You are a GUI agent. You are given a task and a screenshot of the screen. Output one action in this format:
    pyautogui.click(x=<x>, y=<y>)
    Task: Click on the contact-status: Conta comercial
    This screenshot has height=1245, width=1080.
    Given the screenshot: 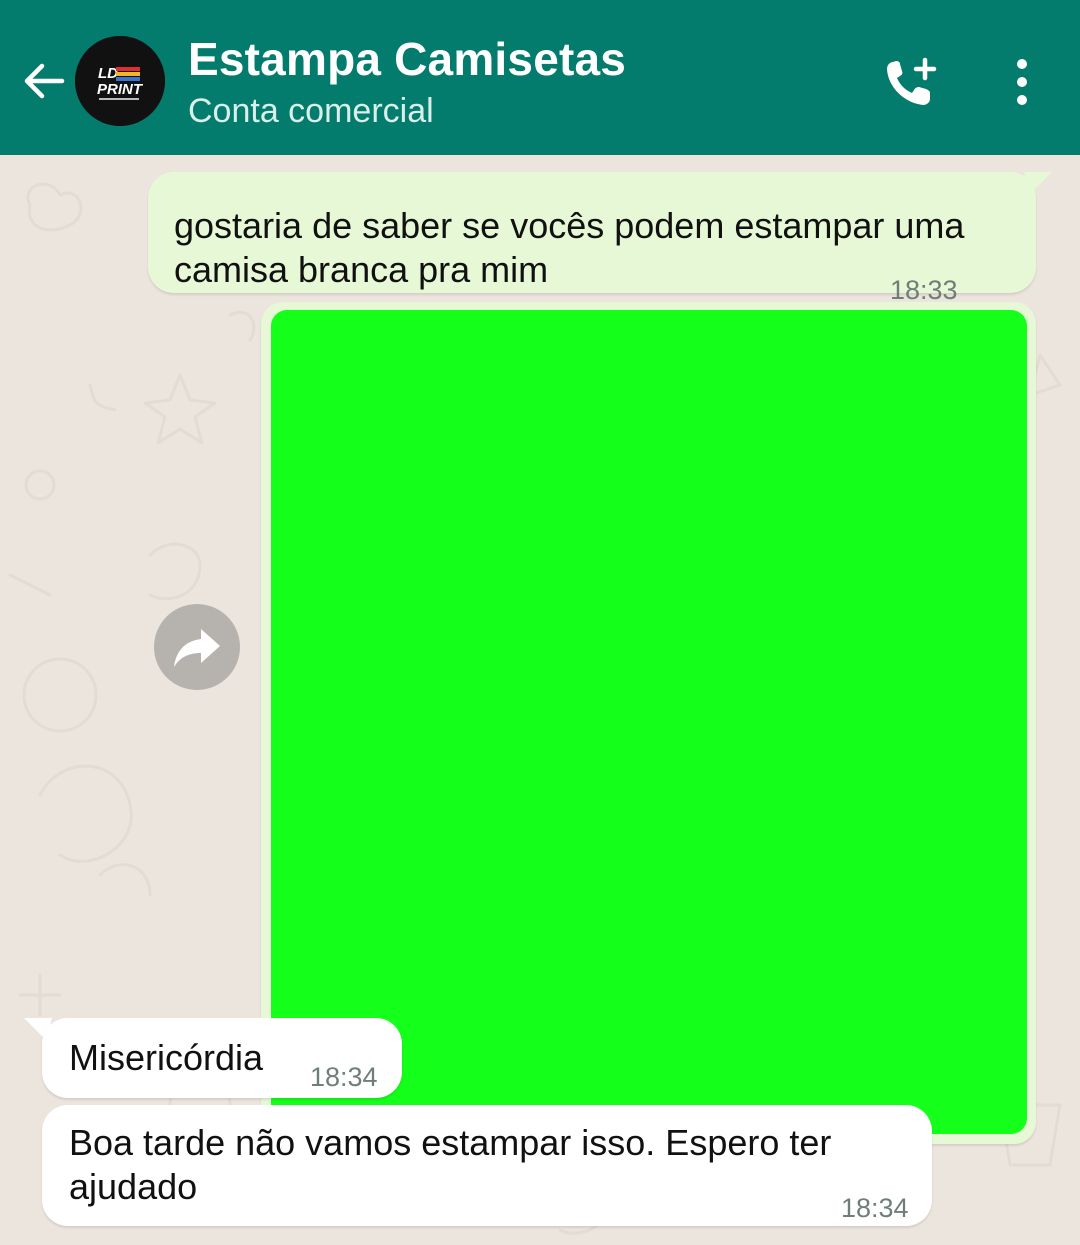 What is the action you would take?
    pyautogui.click(x=311, y=111)
    